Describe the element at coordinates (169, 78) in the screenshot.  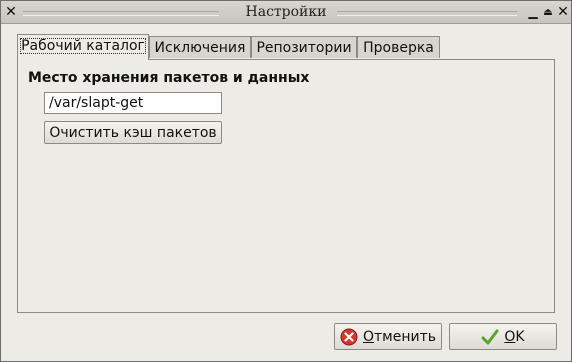
I see `section-title: Место хранения пакетов и данных` at that location.